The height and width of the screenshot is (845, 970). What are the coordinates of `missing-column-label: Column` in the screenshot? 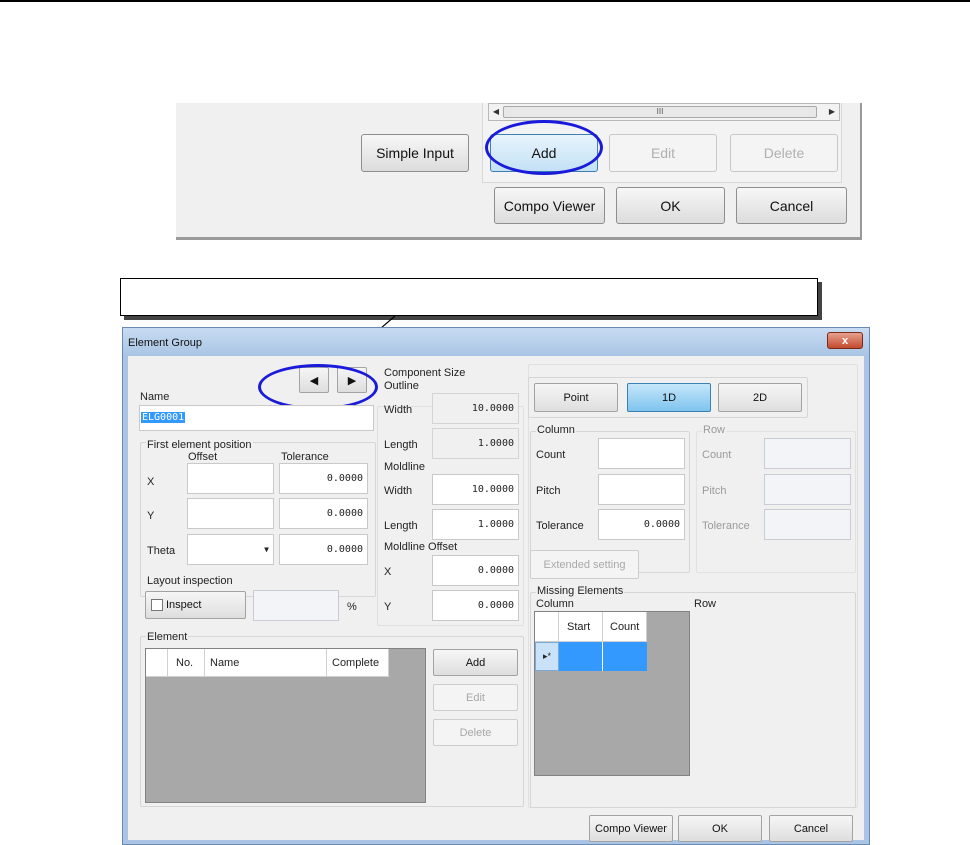 It's located at (555, 604).